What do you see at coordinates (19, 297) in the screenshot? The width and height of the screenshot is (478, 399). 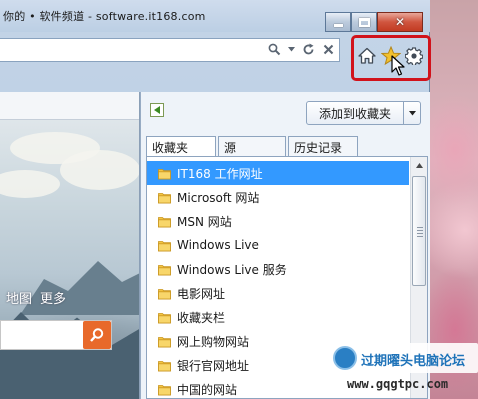 I see `nav-link-map: 地图` at bounding box center [19, 297].